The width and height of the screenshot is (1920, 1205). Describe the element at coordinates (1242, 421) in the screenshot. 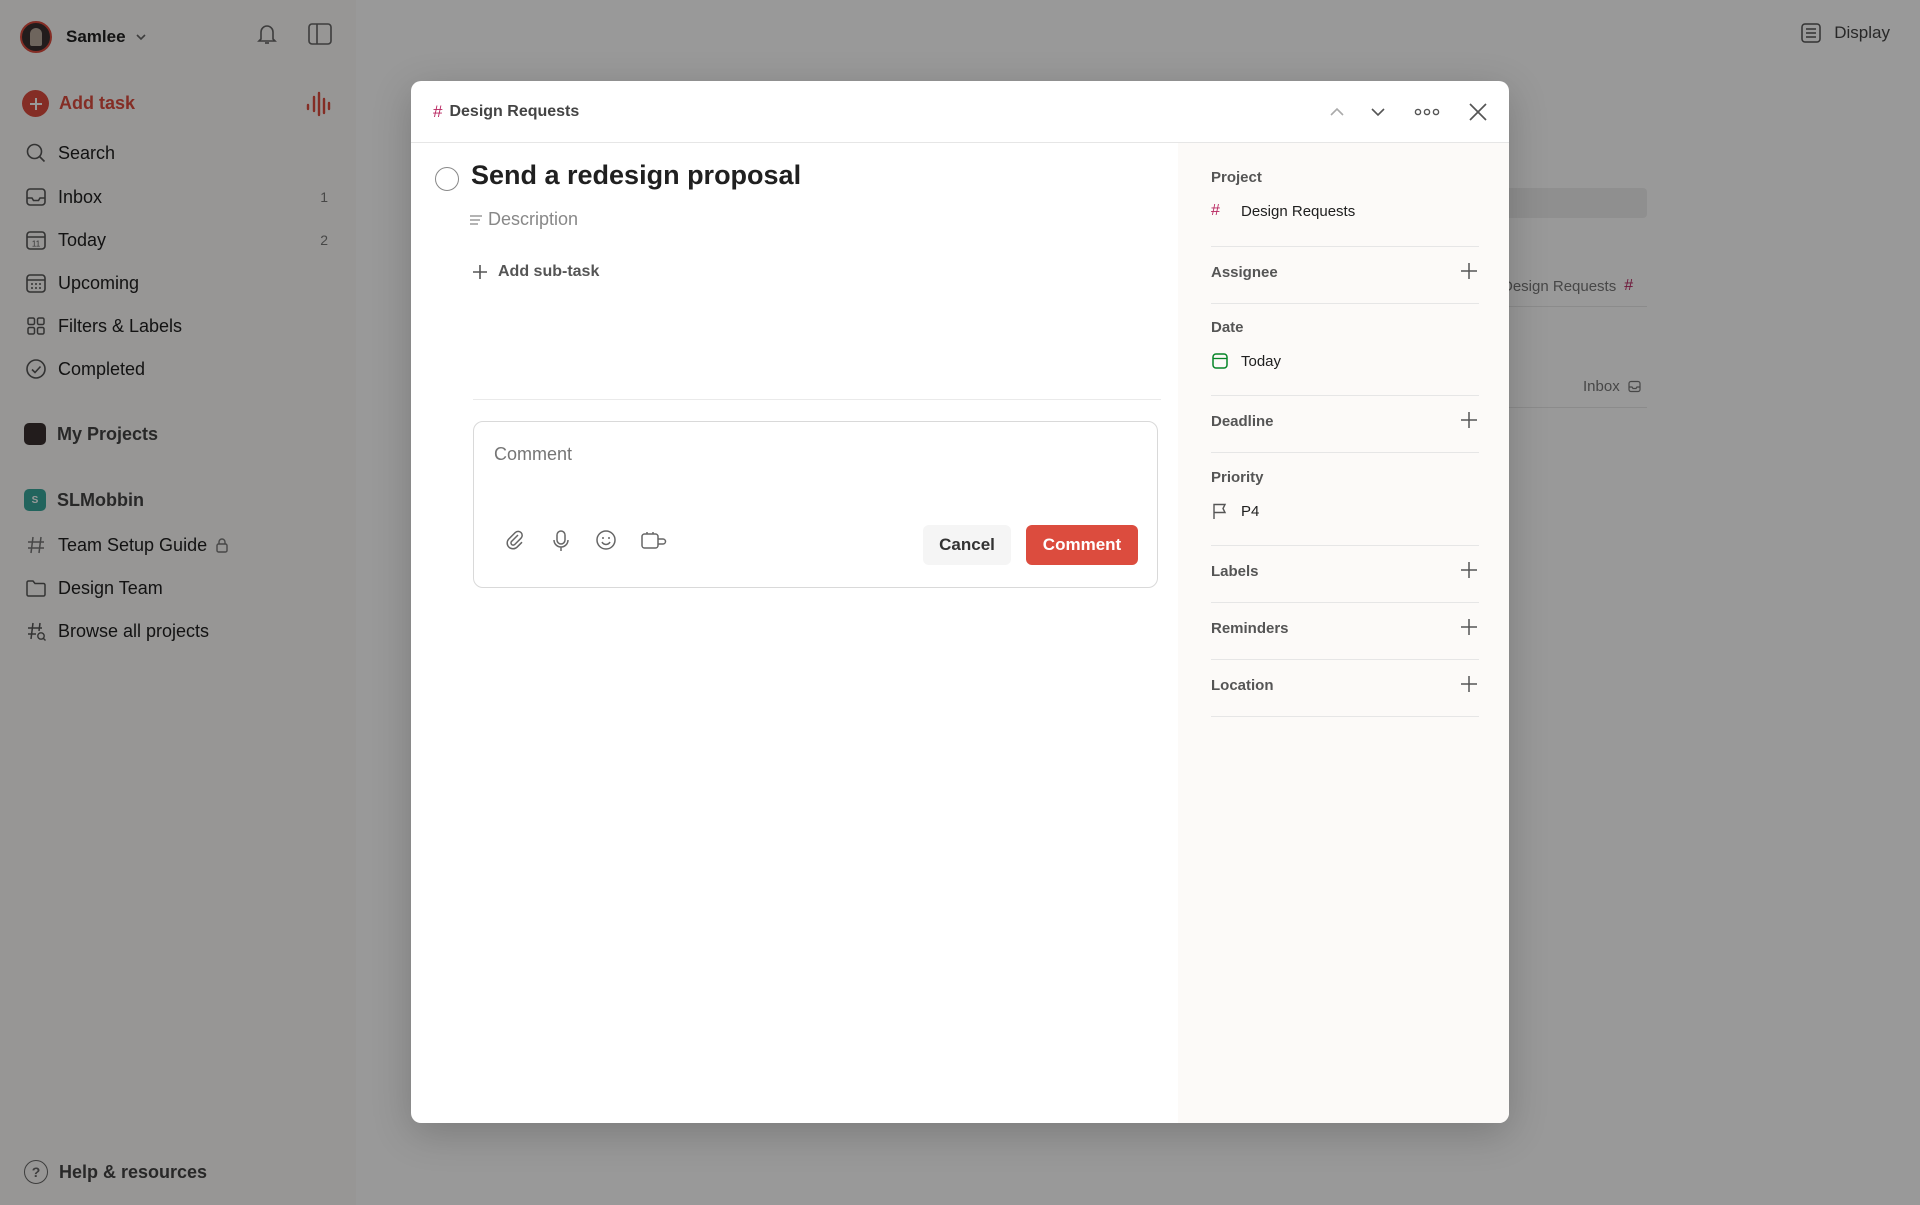

I see `deadline-label: Deadline` at that location.